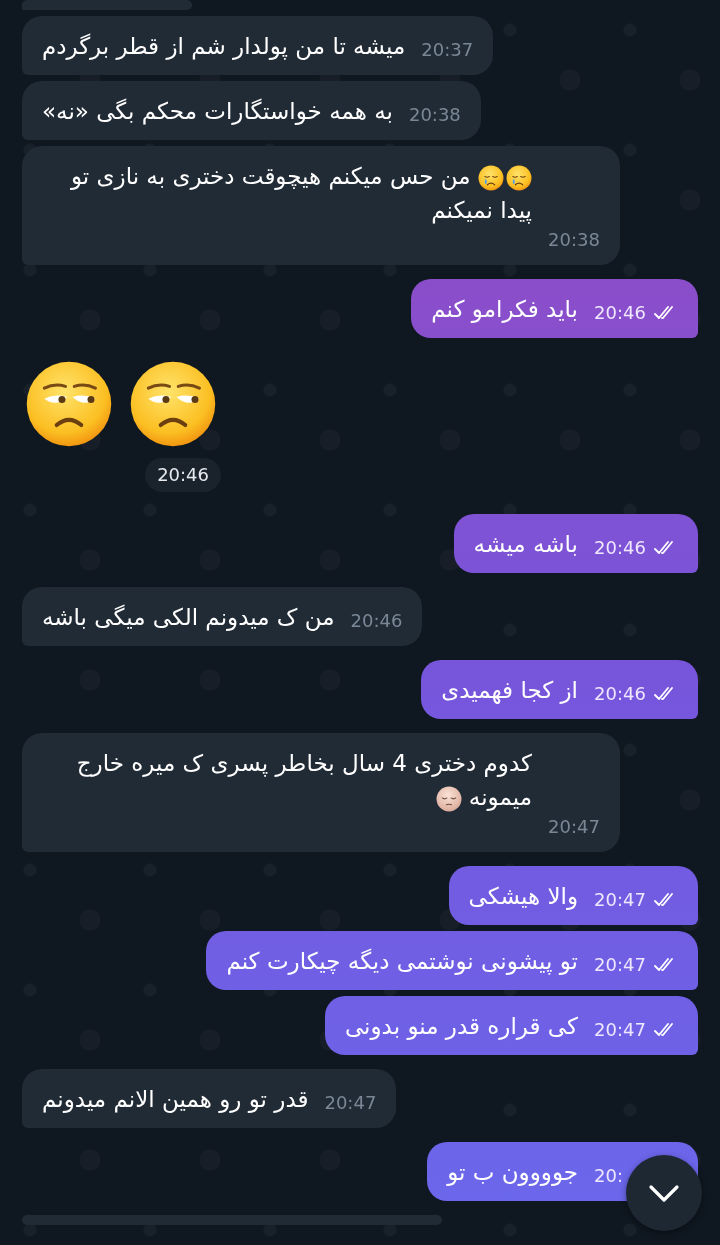 The height and width of the screenshot is (1245, 720). I want to click on message-text: جوووون ب تو, so click(512, 1173).